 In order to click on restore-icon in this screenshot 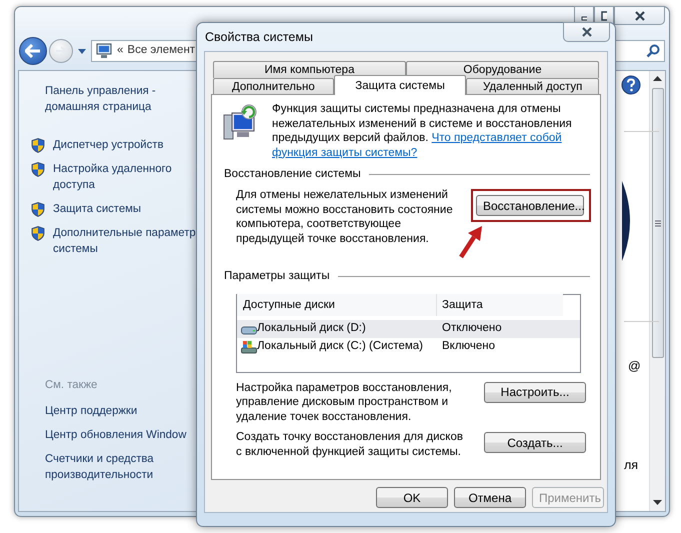, I will do `click(604, 15)`.